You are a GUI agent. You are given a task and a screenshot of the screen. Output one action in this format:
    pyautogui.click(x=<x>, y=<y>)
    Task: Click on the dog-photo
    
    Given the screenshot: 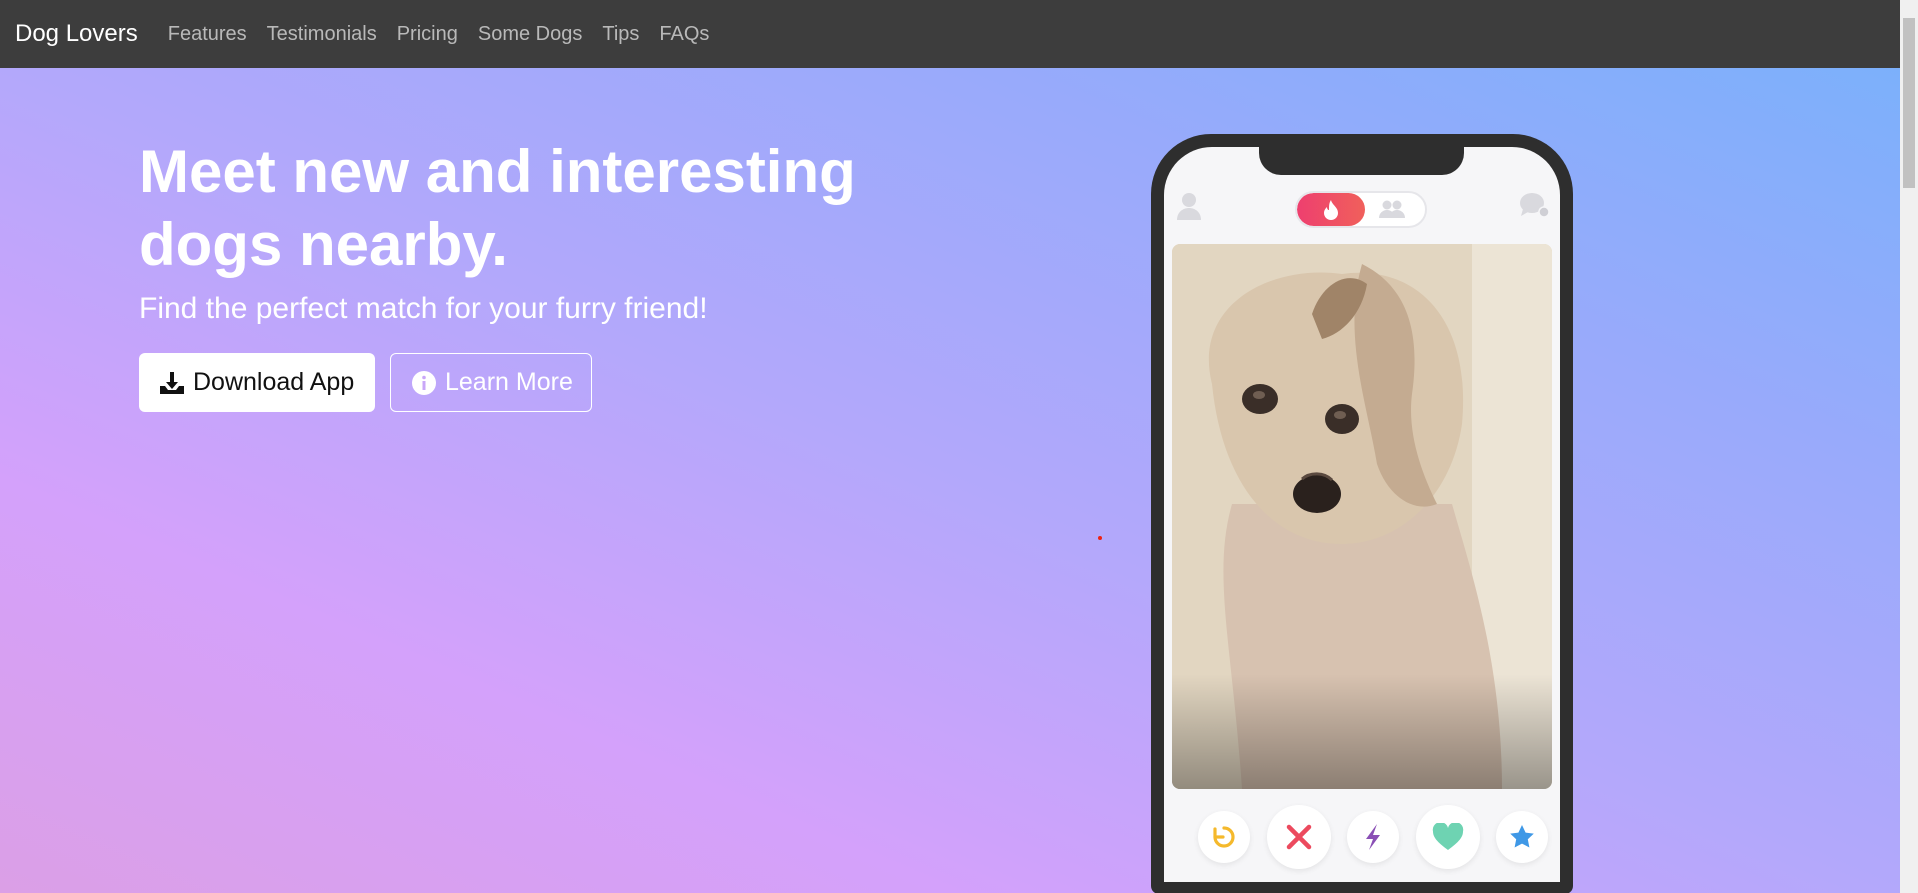 What is the action you would take?
    pyautogui.click(x=1362, y=516)
    